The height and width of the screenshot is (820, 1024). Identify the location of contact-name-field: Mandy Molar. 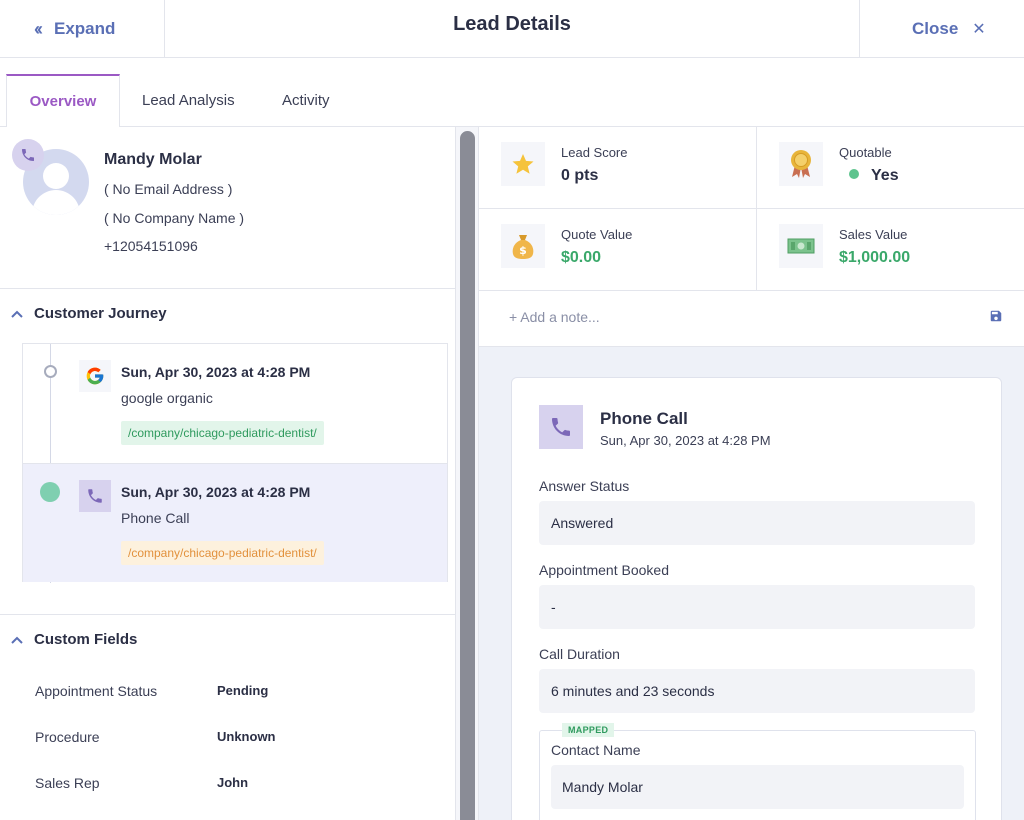
(757, 787).